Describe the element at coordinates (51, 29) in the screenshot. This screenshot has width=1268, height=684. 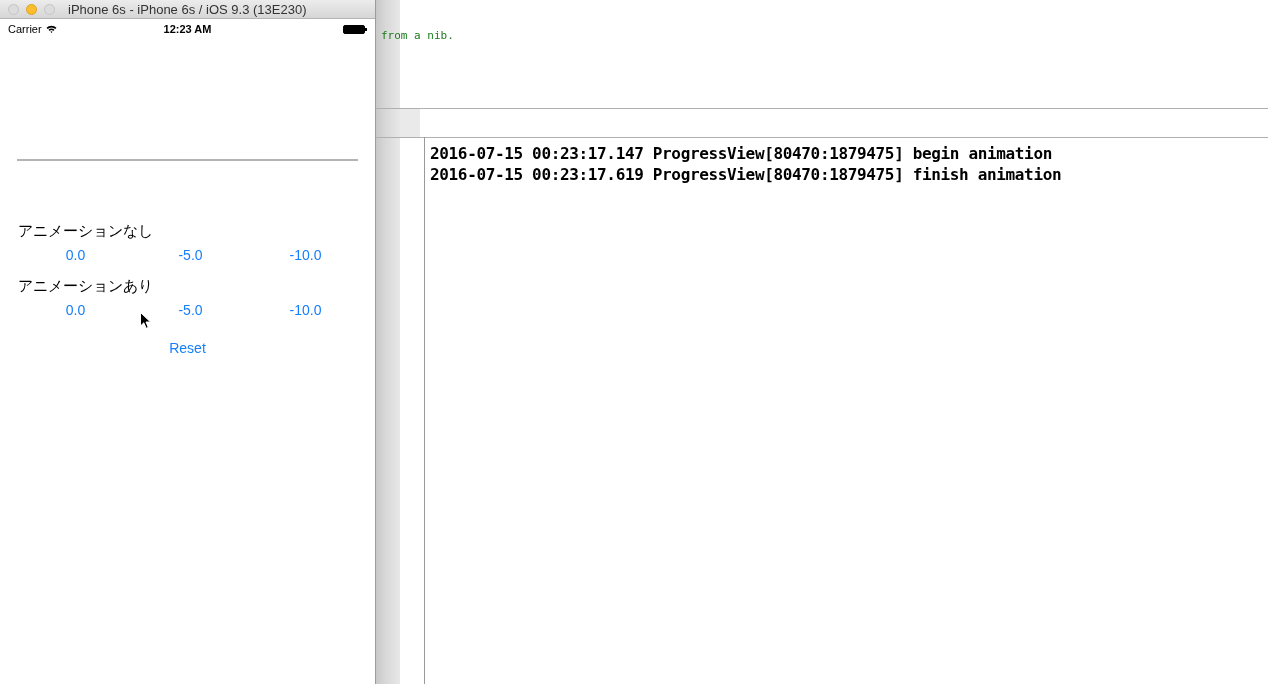
I see `wifi-icon` at that location.